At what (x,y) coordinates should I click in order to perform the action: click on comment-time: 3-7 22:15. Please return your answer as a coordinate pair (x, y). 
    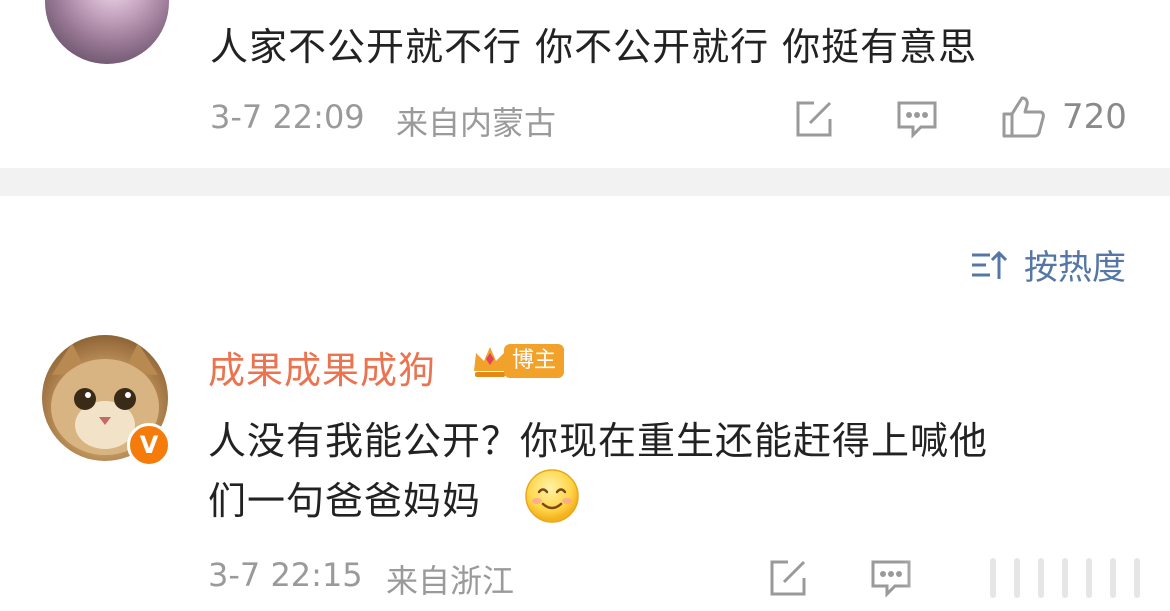
    Looking at the image, I should click on (285, 575).